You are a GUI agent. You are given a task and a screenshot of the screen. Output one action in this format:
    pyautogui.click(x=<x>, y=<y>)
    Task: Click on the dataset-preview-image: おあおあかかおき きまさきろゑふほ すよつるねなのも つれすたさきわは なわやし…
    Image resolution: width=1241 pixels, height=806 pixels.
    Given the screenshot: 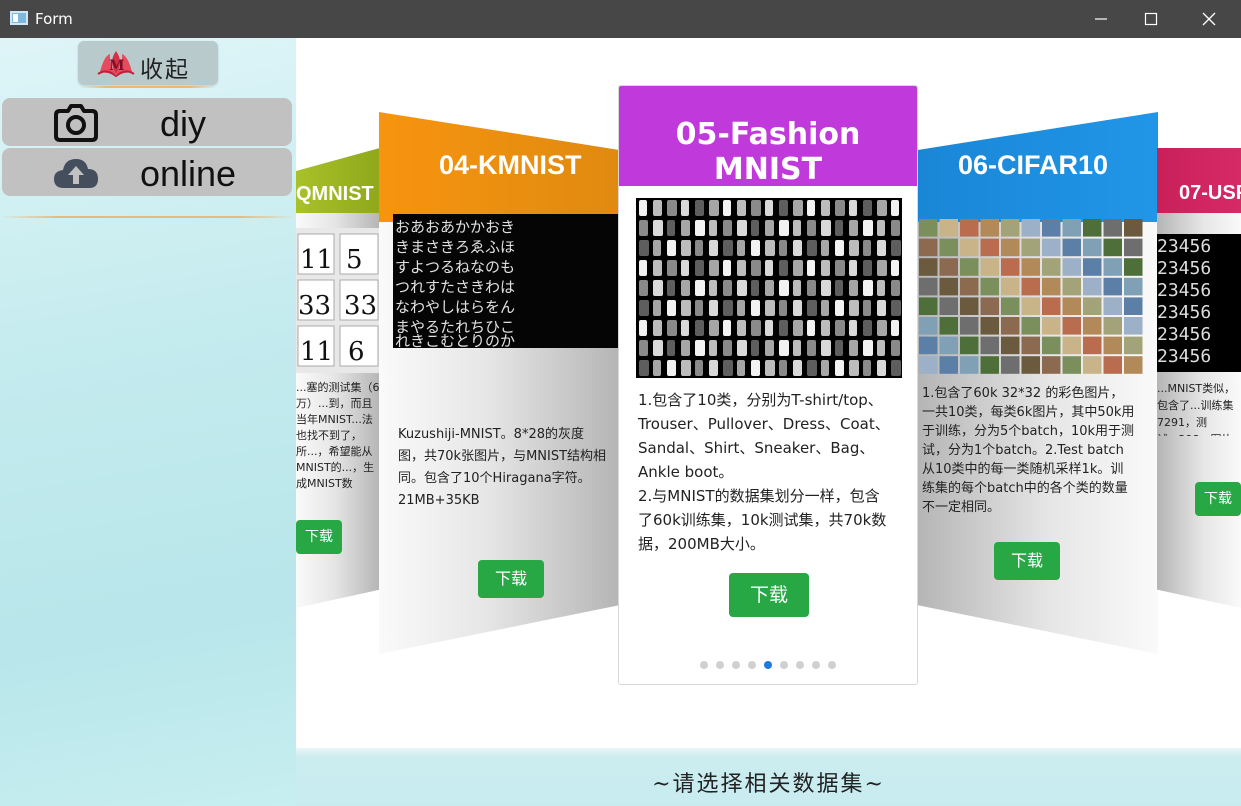 What is the action you would take?
    pyautogui.click(x=506, y=281)
    